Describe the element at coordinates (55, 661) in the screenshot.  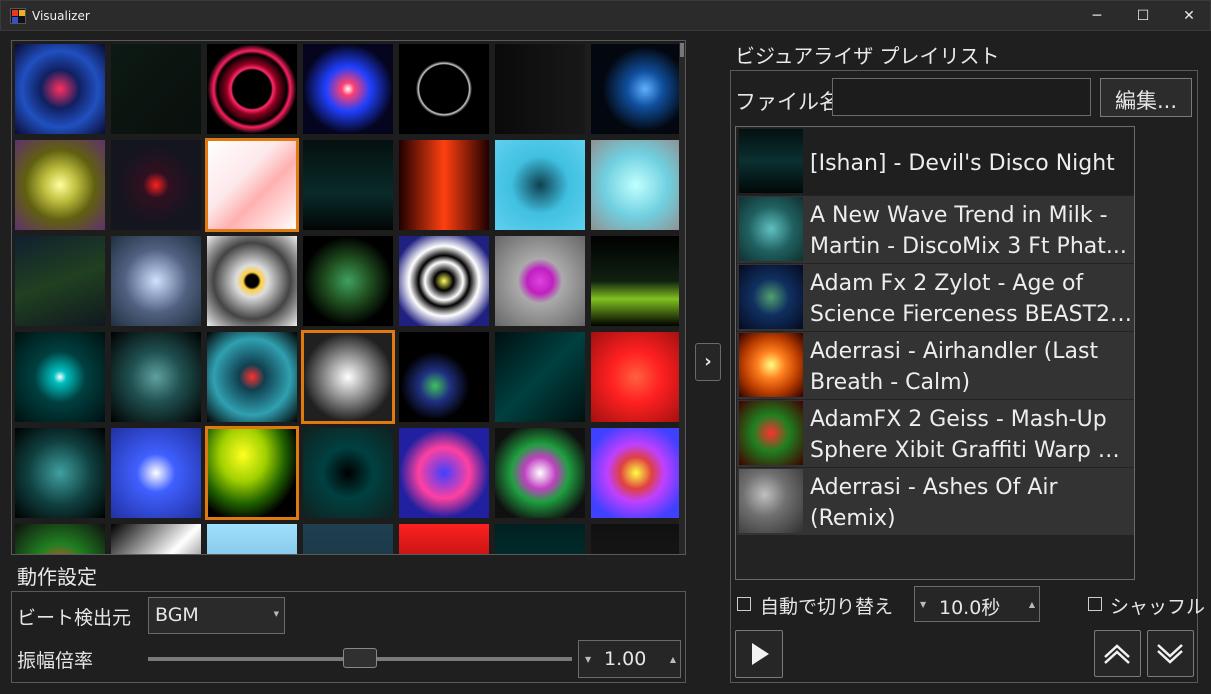
I see `amplitude-label: 振幅倍率` at that location.